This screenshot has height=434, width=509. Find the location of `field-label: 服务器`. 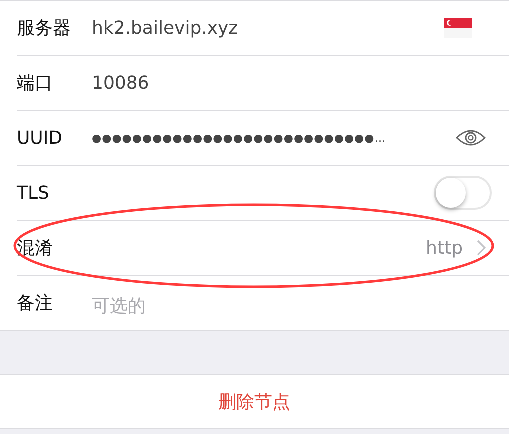

field-label: 服务器 is located at coordinates (44, 28).